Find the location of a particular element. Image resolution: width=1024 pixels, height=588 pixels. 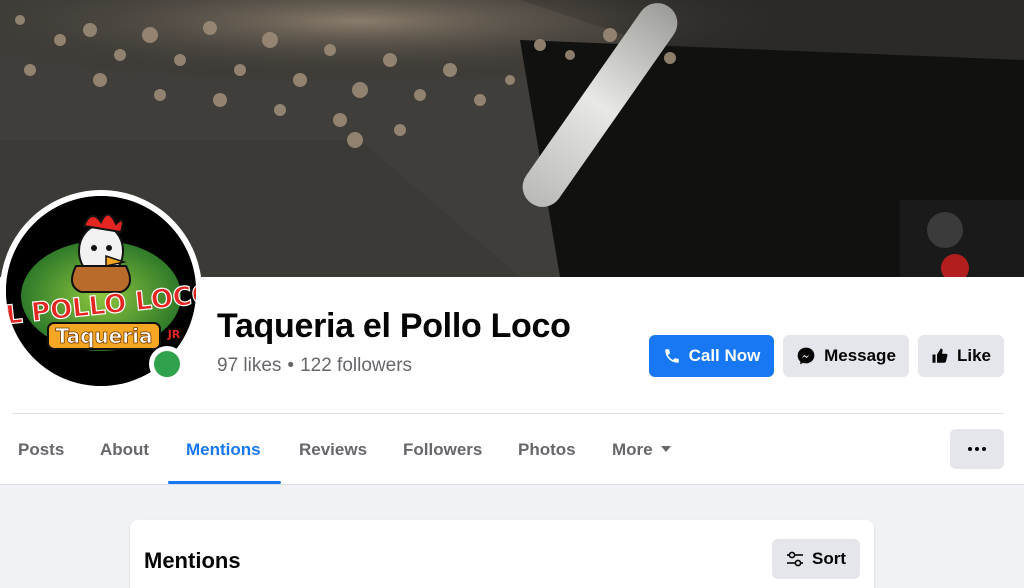

tab-more: More is located at coordinates (641, 450).